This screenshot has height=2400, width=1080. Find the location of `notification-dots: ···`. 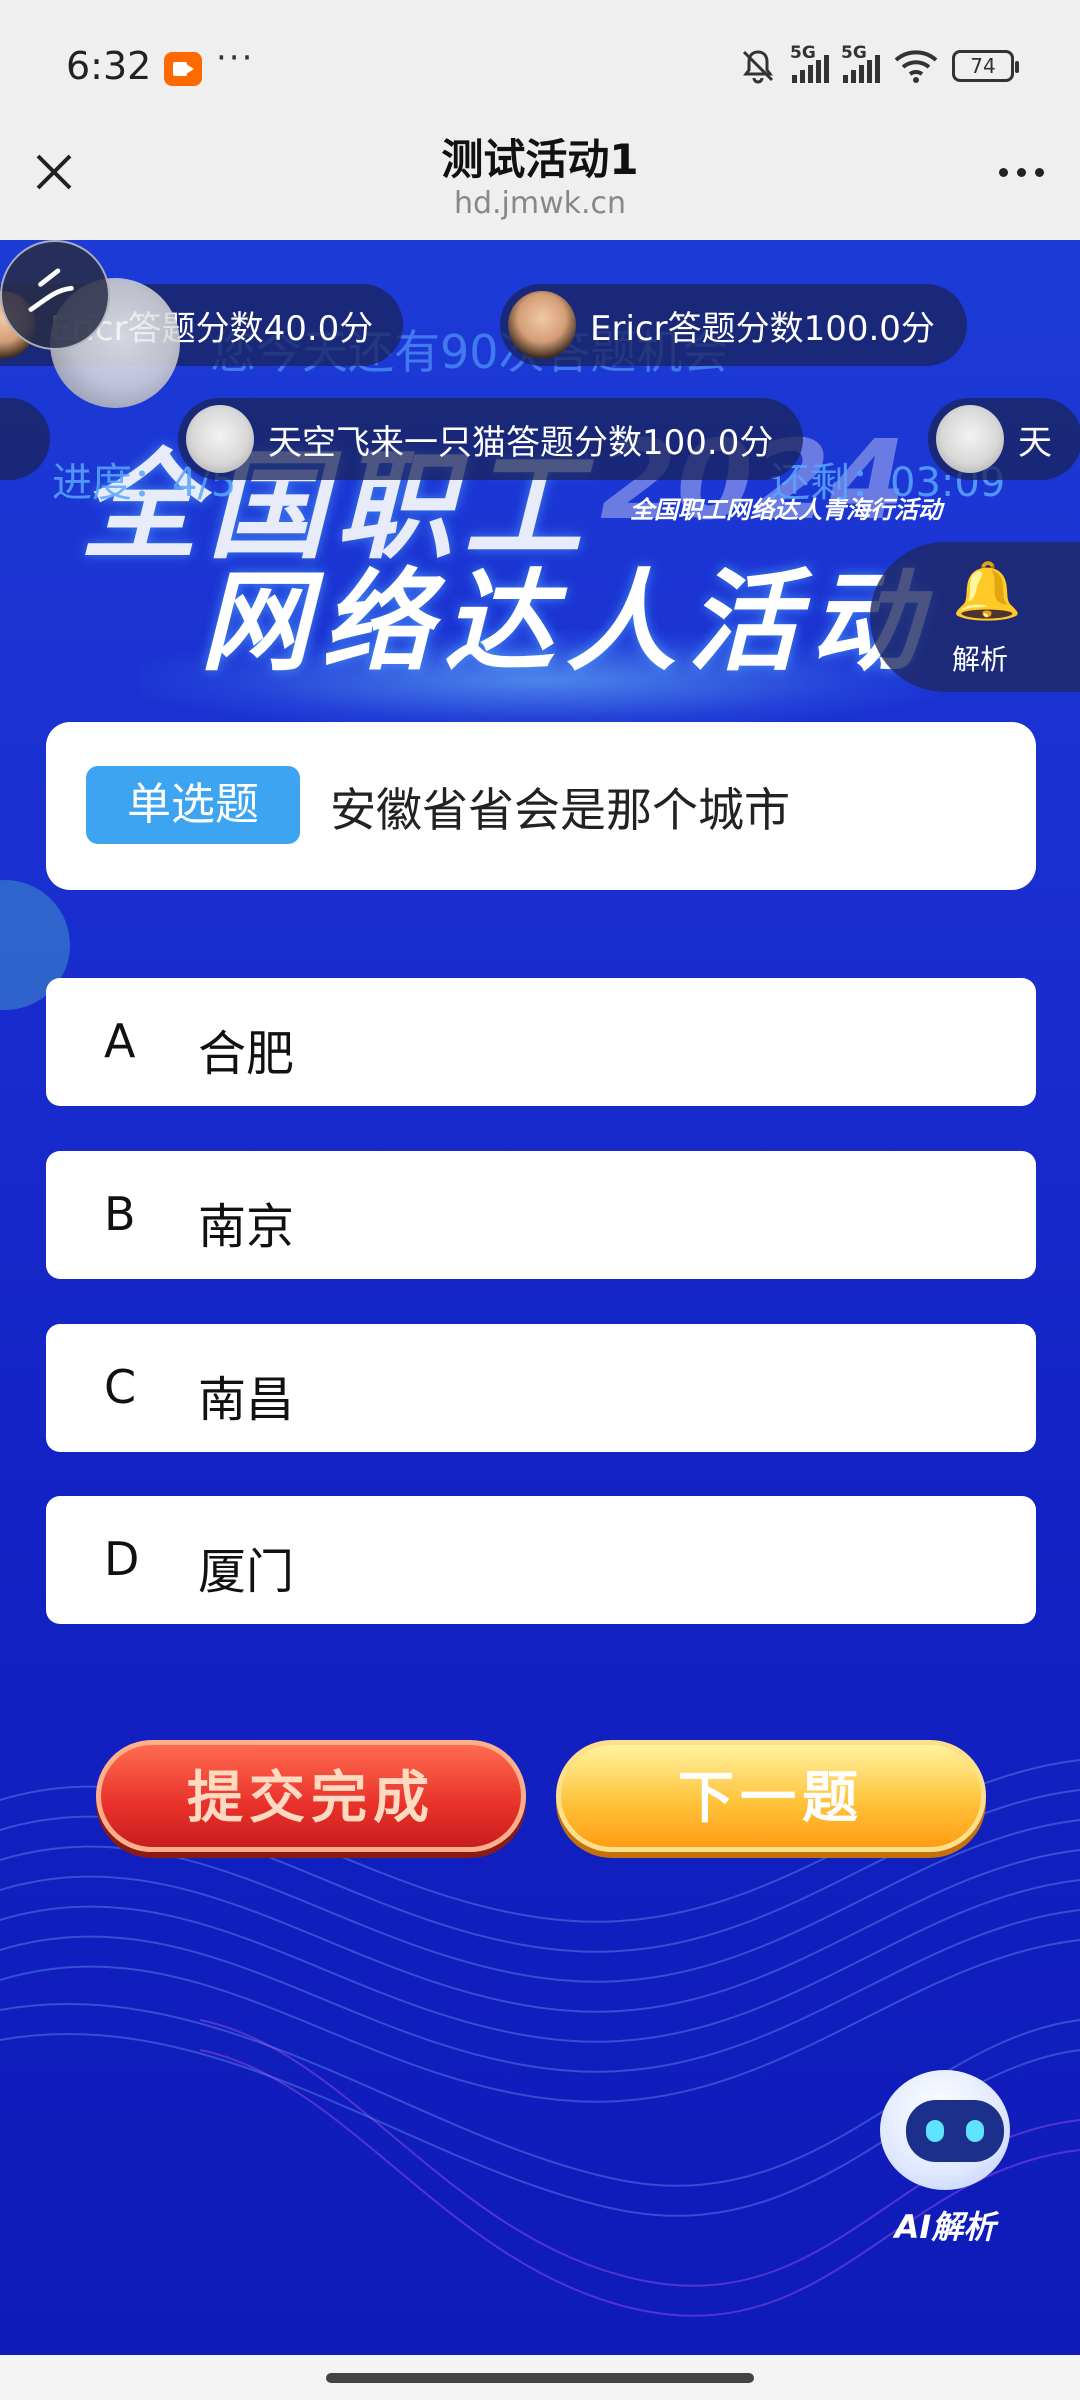

notification-dots: ··· is located at coordinates (235, 58).